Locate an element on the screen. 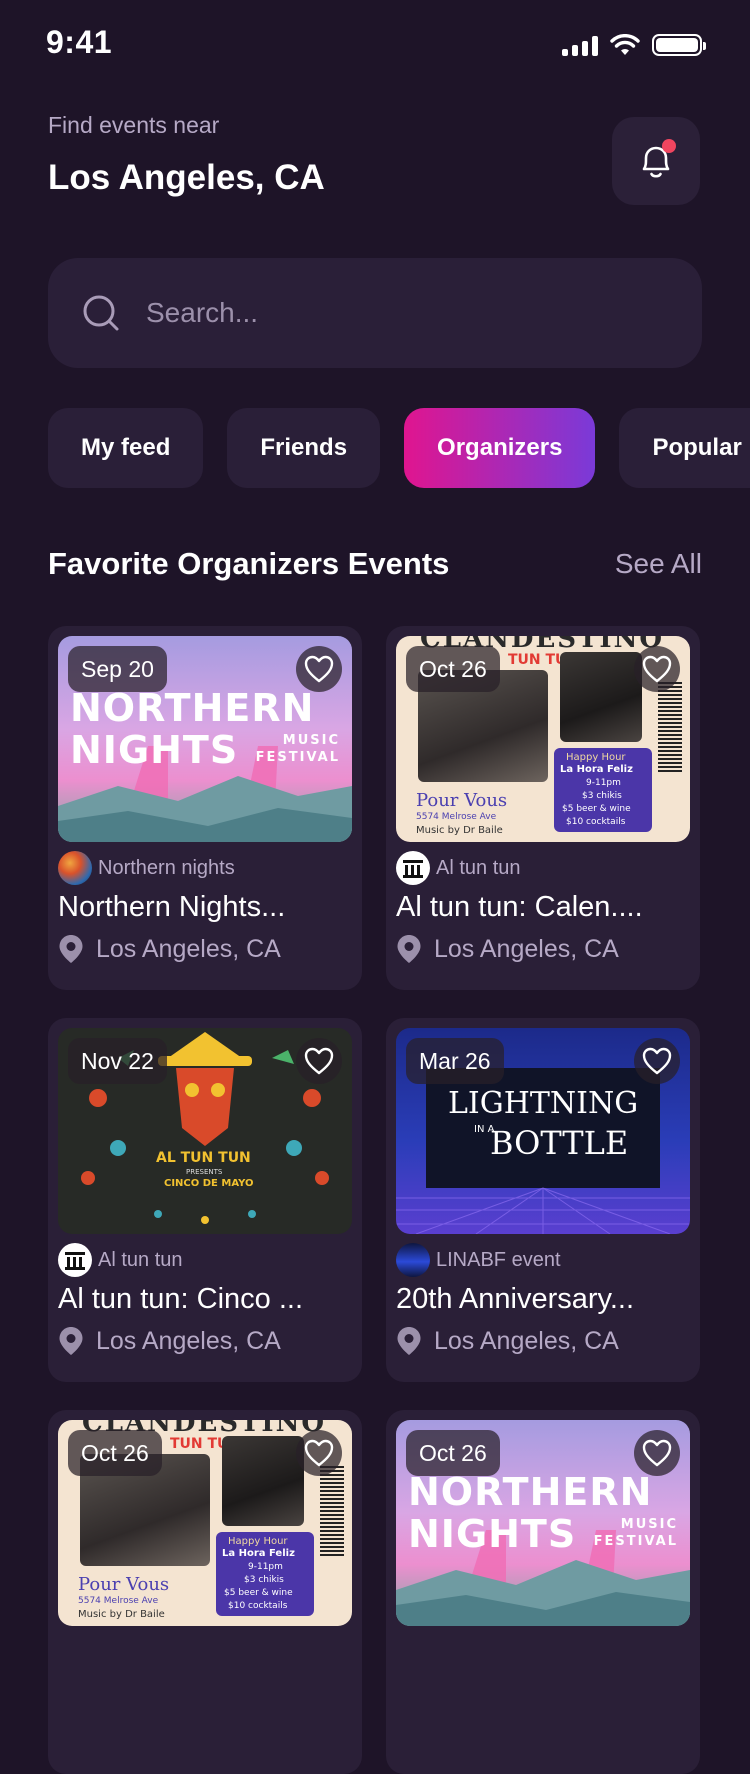 The width and height of the screenshot is (750, 1774). poster-line: PRESENTS is located at coordinates (204, 1172).